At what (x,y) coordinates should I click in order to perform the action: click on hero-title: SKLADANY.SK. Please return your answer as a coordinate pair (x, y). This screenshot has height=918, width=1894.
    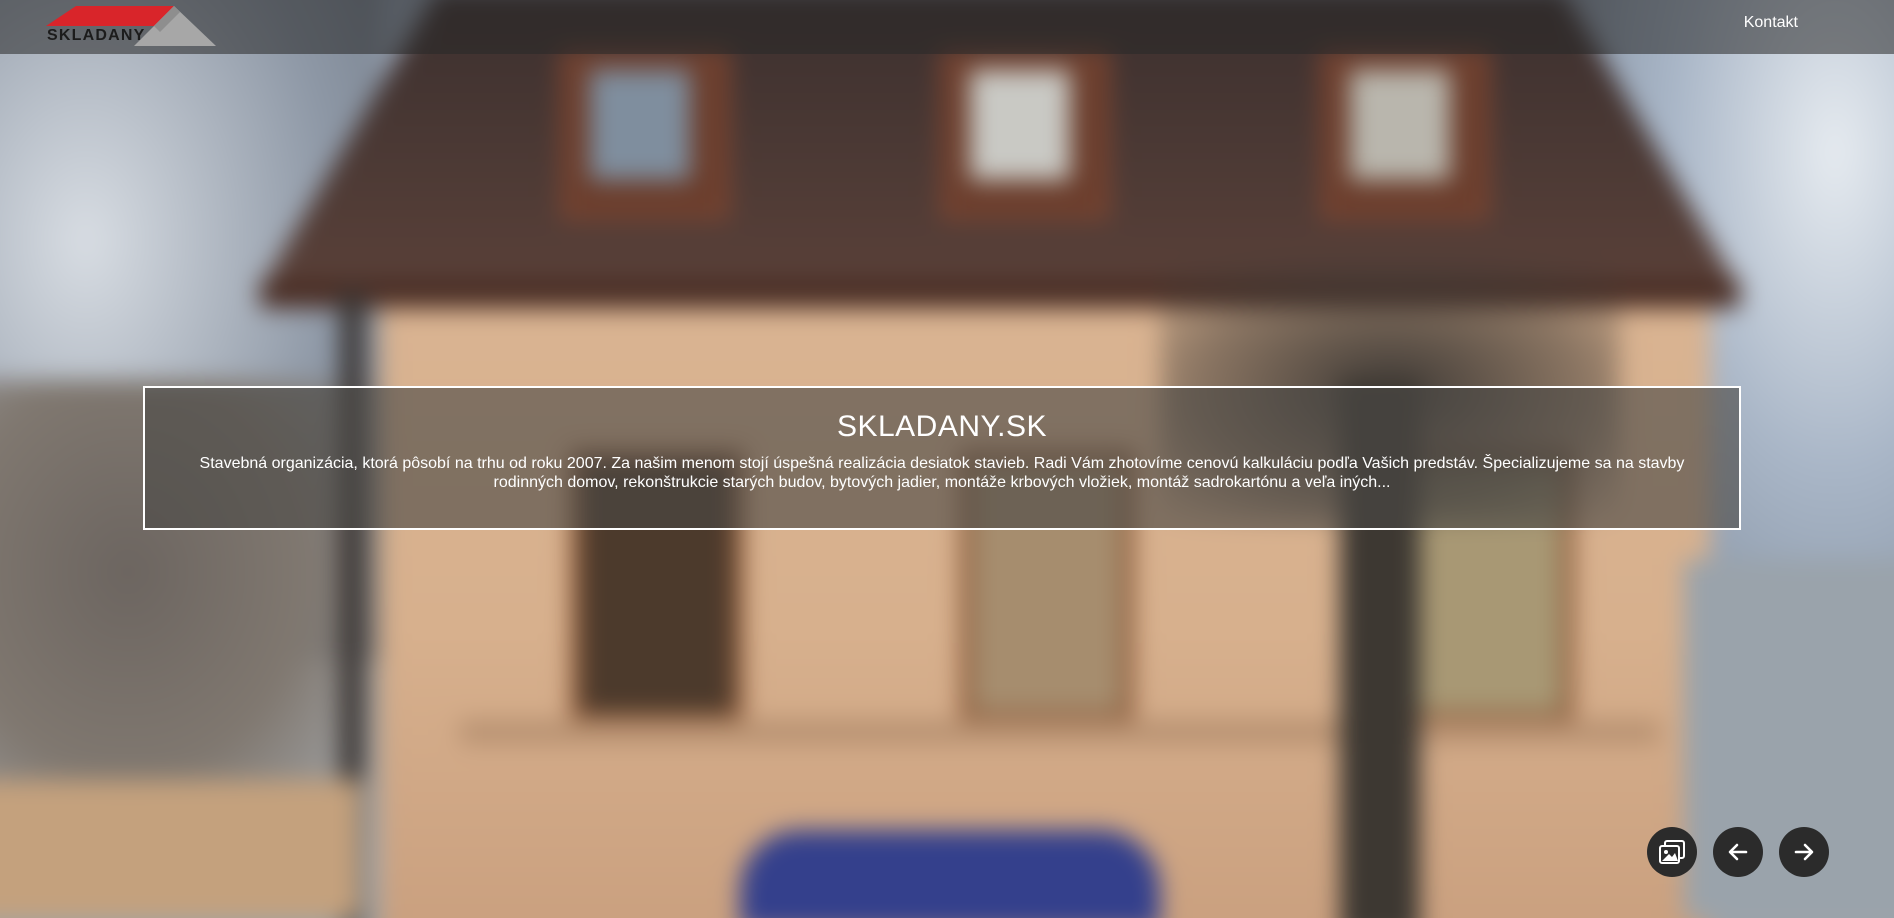
    Looking at the image, I should click on (942, 426).